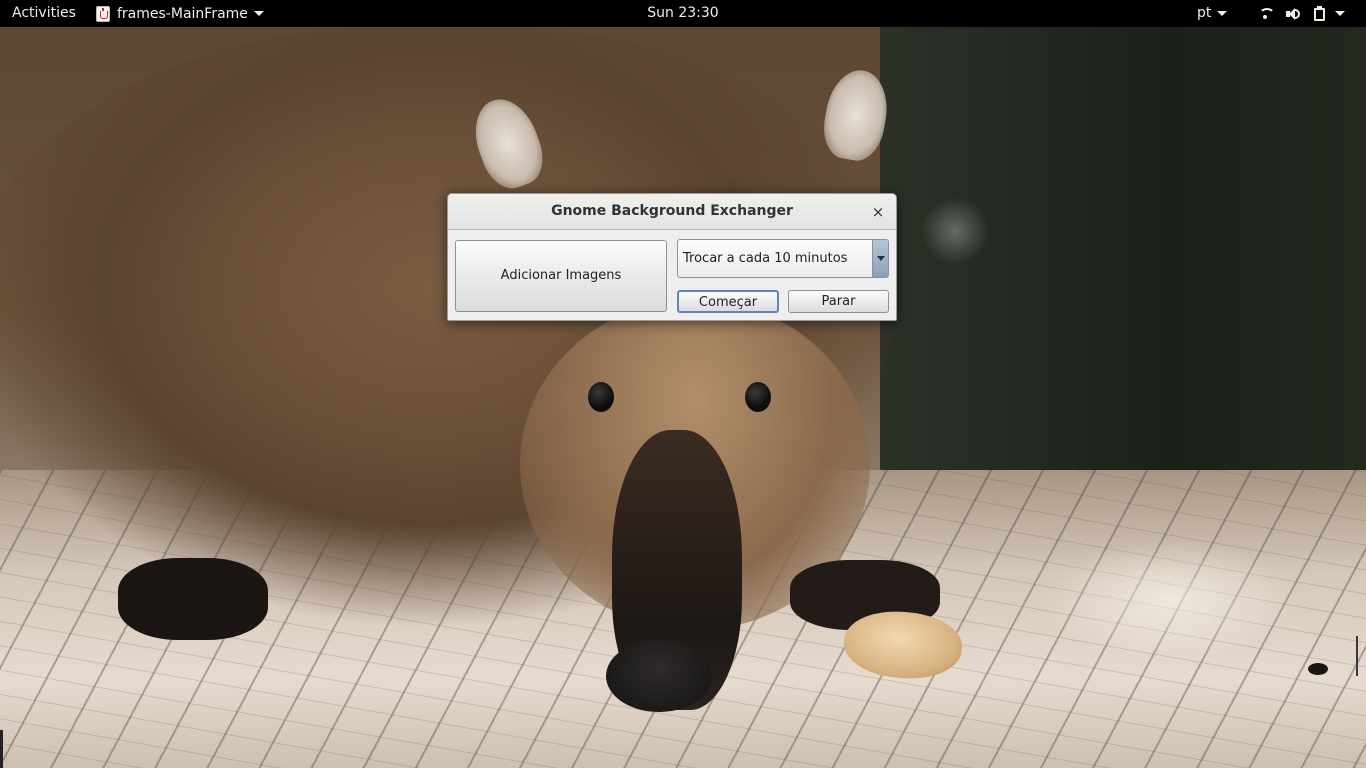 Image resolution: width=1366 pixels, height=768 pixels. I want to click on clock: Sun 23:30, so click(682, 13).